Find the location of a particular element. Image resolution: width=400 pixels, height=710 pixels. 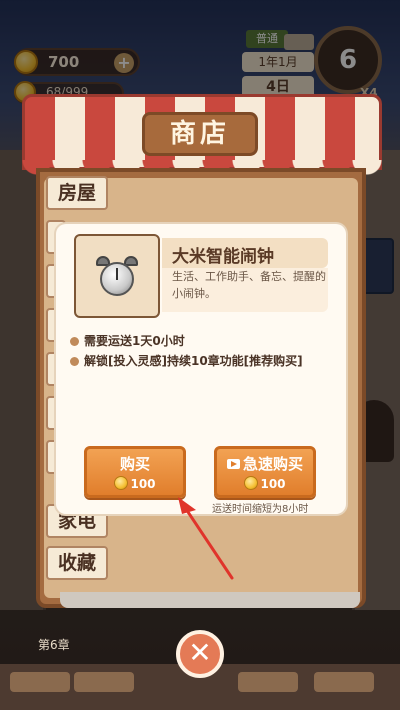

close-button: ✕ is located at coordinates (200, 654).